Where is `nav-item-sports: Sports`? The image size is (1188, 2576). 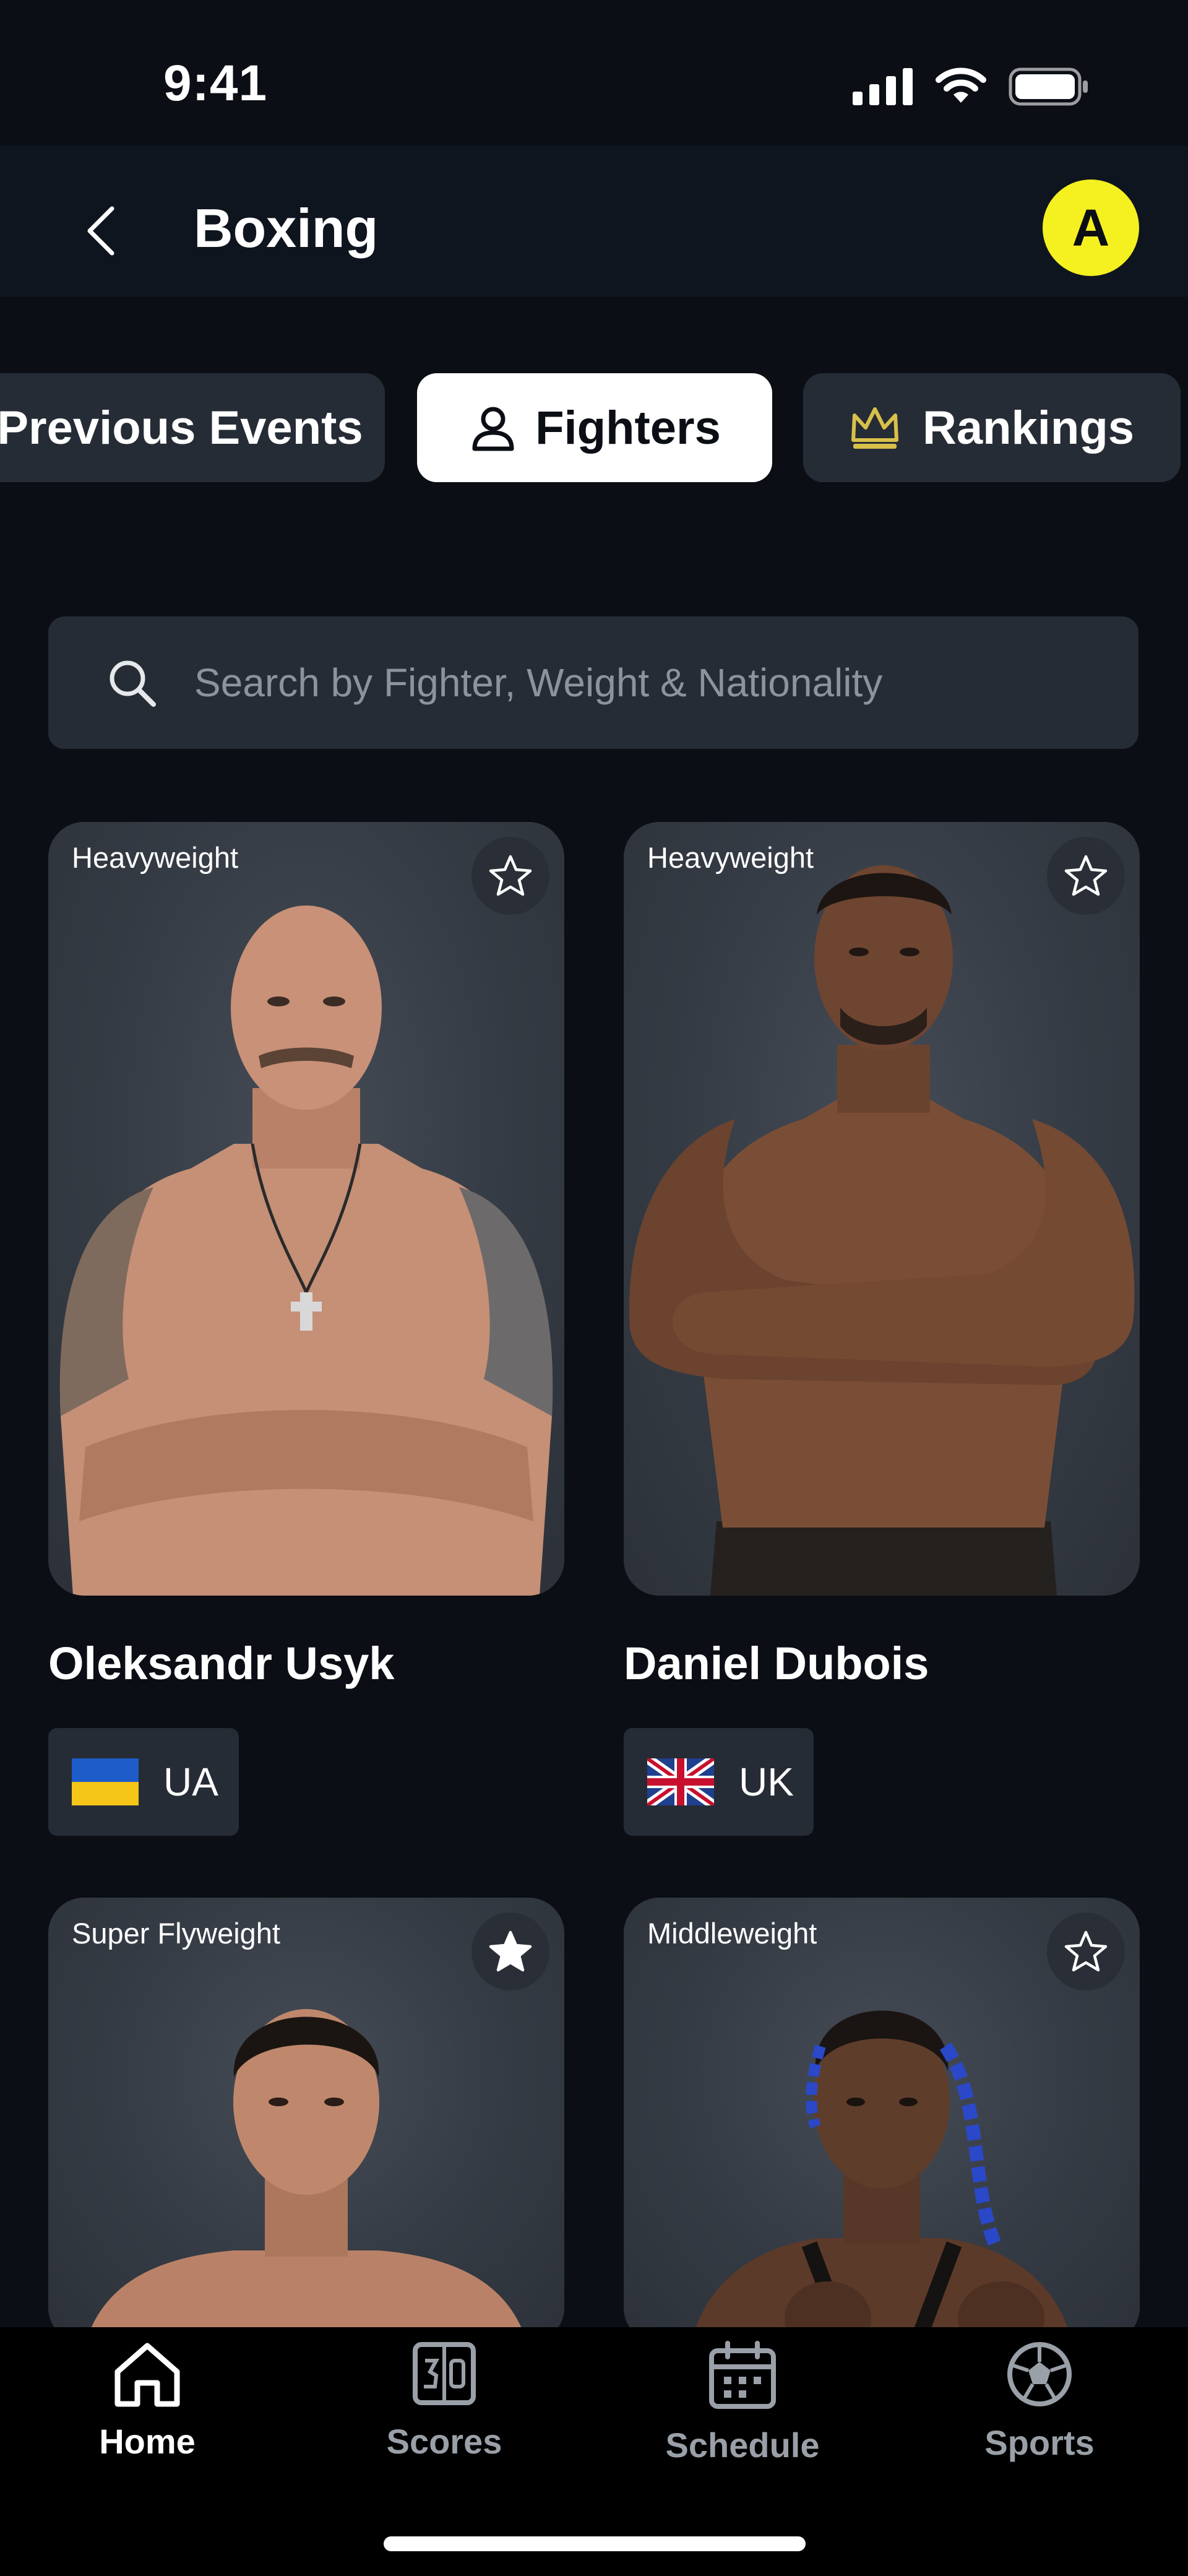
nav-item-sports: Sports is located at coordinates (1039, 2401).